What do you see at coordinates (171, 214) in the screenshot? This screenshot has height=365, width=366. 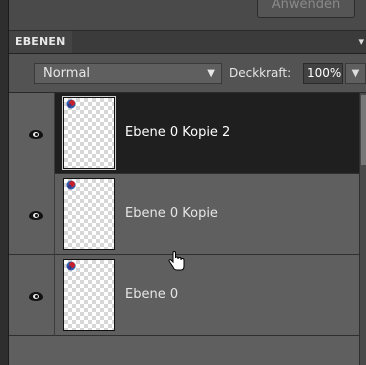 I see `layer-name: Ebene 0 Kopie` at bounding box center [171, 214].